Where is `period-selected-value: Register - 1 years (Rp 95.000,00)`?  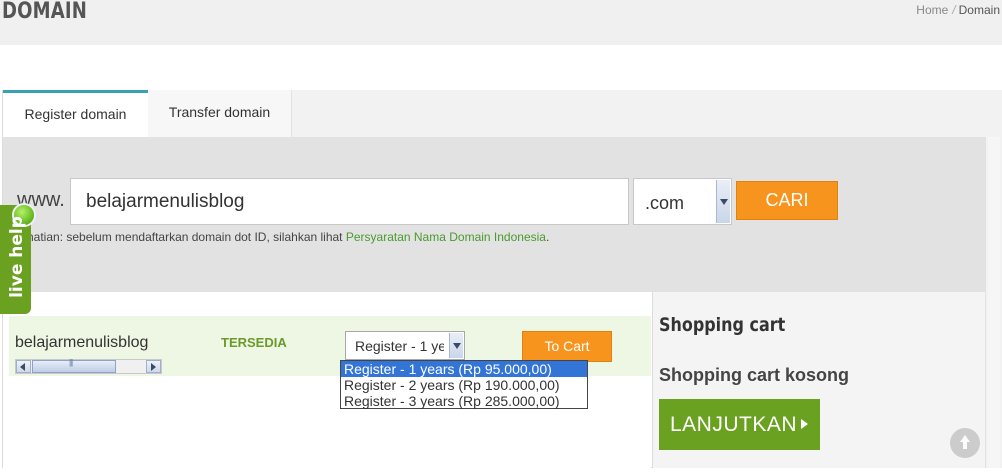 period-selected-value: Register - 1 years (Rp 95.000,00) is located at coordinates (399, 346).